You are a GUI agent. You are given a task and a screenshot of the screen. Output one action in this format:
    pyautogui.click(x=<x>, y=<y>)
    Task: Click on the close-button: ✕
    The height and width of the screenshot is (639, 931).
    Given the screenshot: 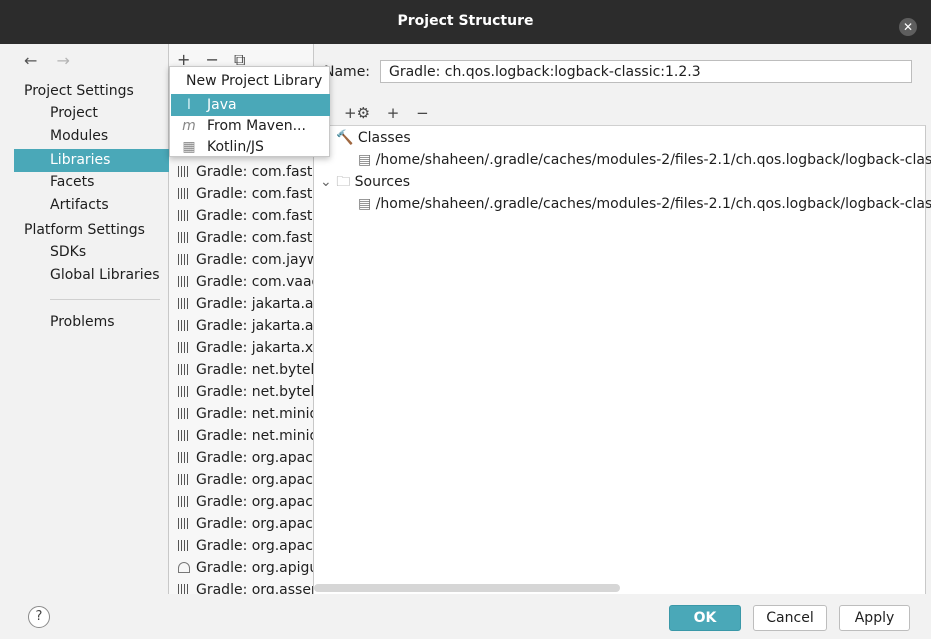 What is the action you would take?
    pyautogui.click(x=908, y=27)
    